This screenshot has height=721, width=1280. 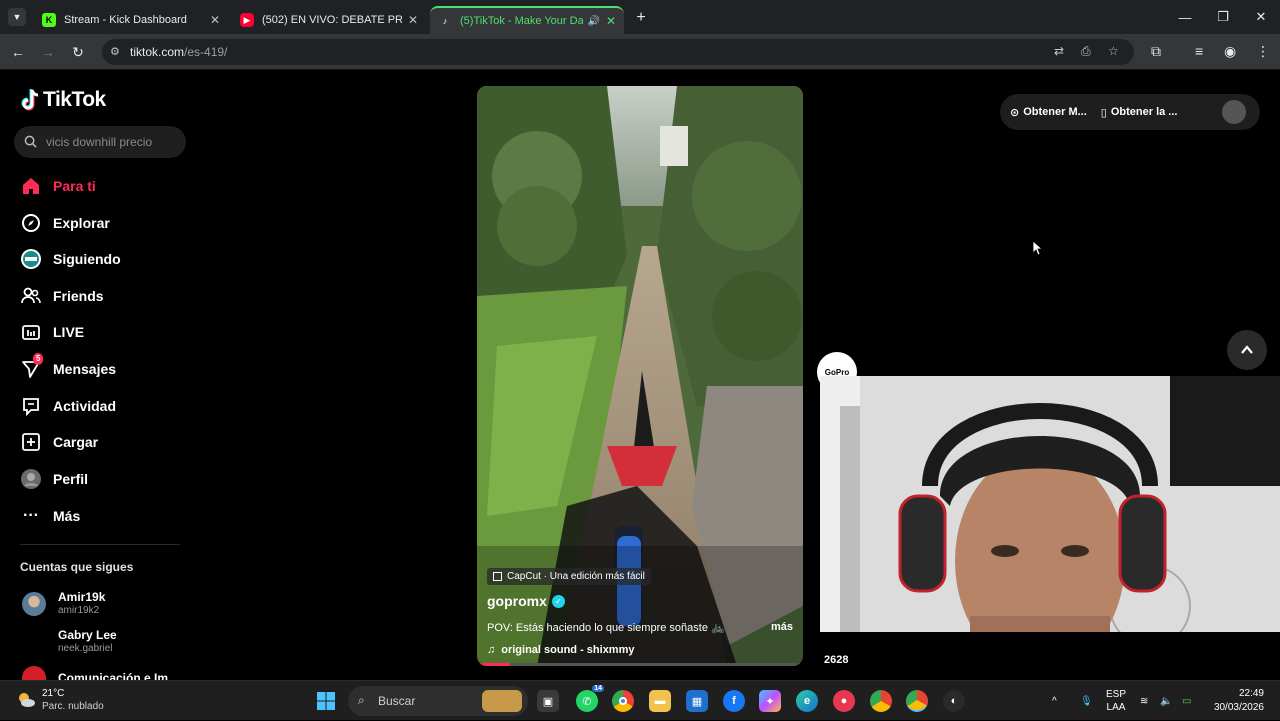 I want to click on webcam-overlay, so click(x=1050, y=504).